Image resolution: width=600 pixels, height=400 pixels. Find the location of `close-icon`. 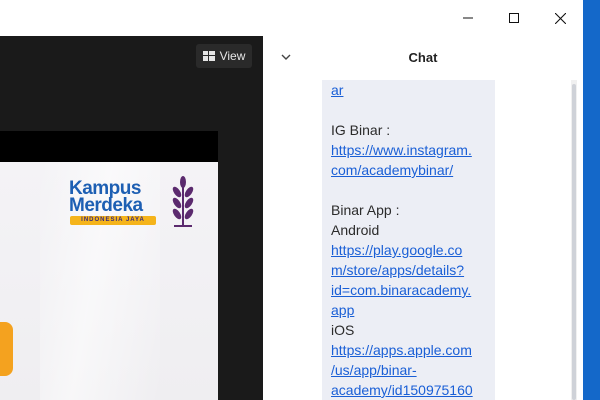

close-icon is located at coordinates (560, 18).